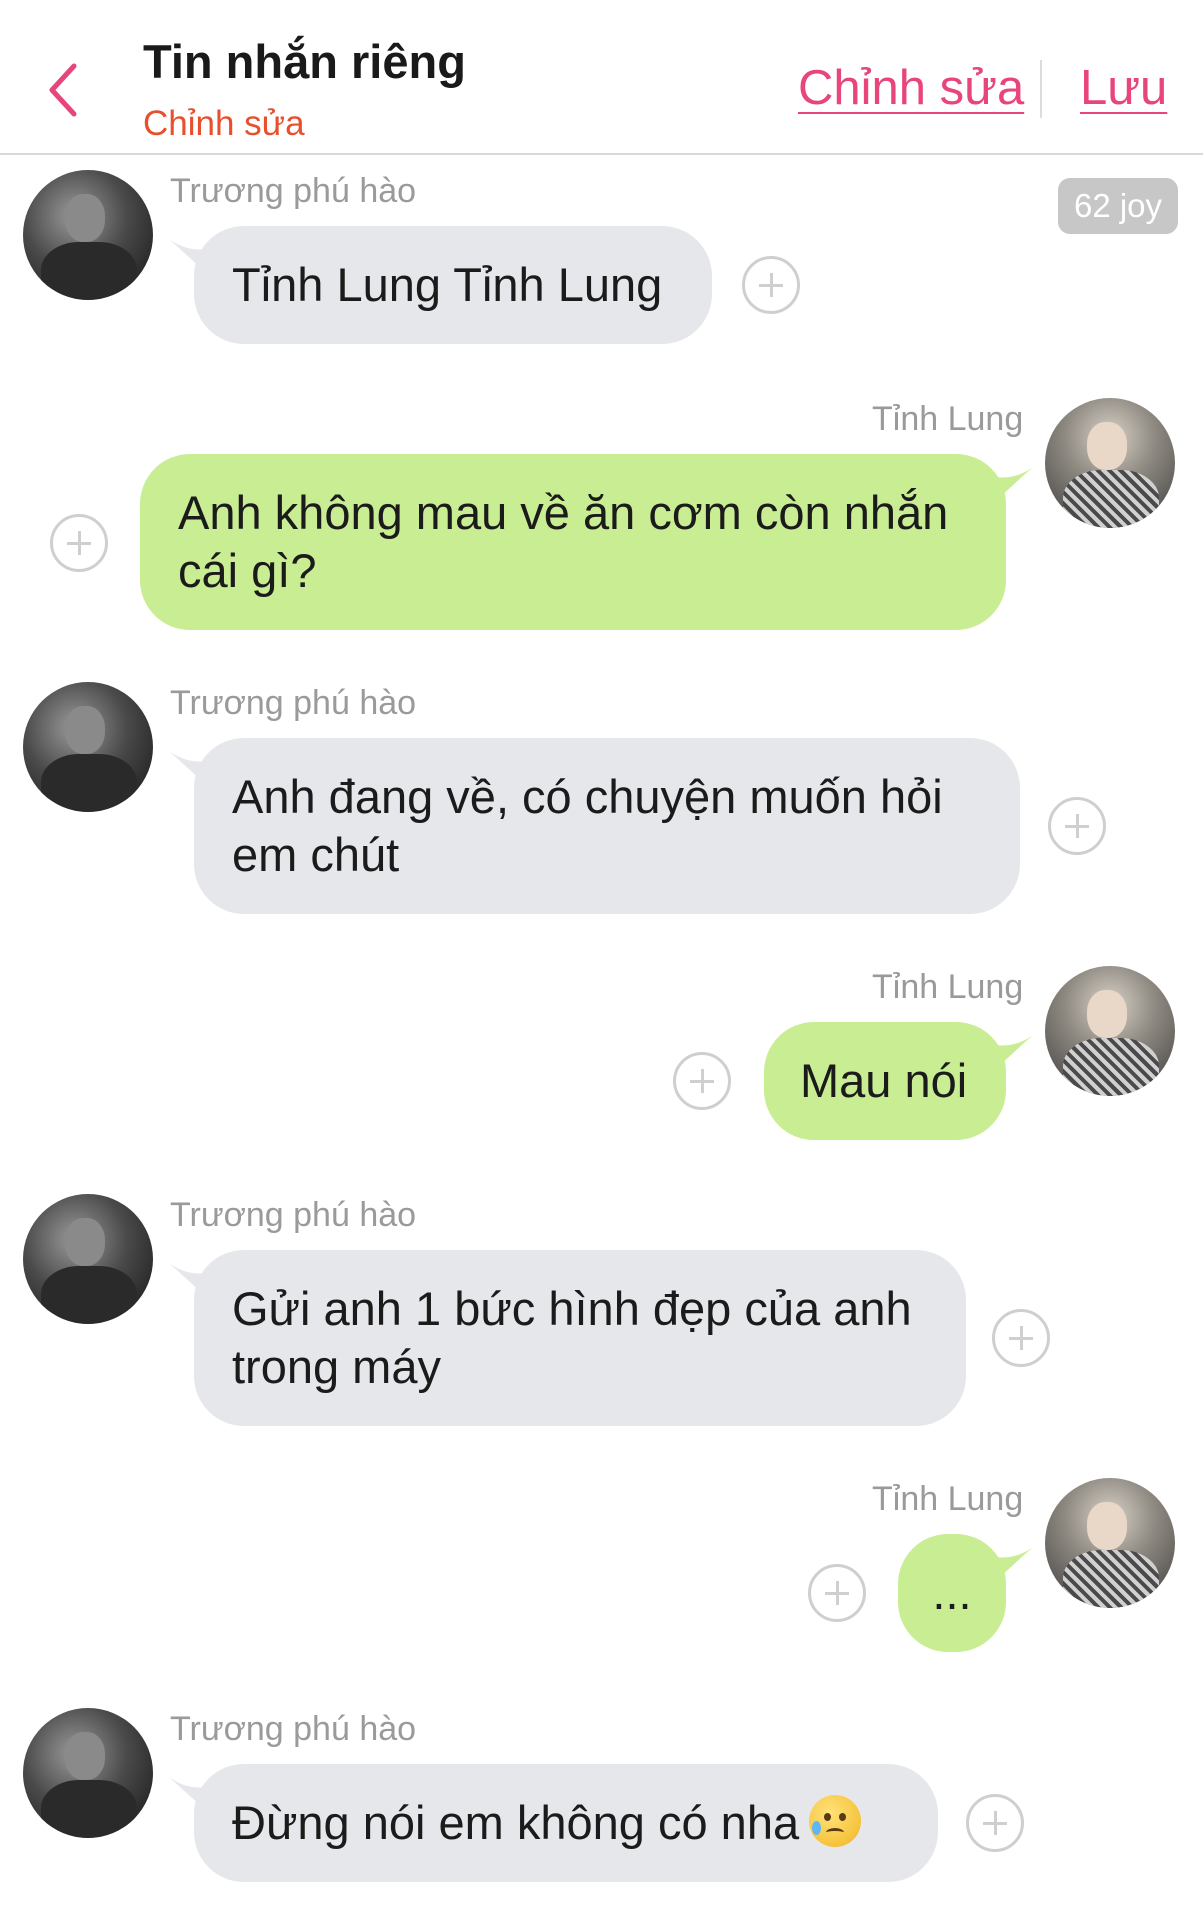 The image size is (1203, 1920). I want to click on message-bubble: Tỉnh Lung Tỉnh Lung, so click(453, 285).